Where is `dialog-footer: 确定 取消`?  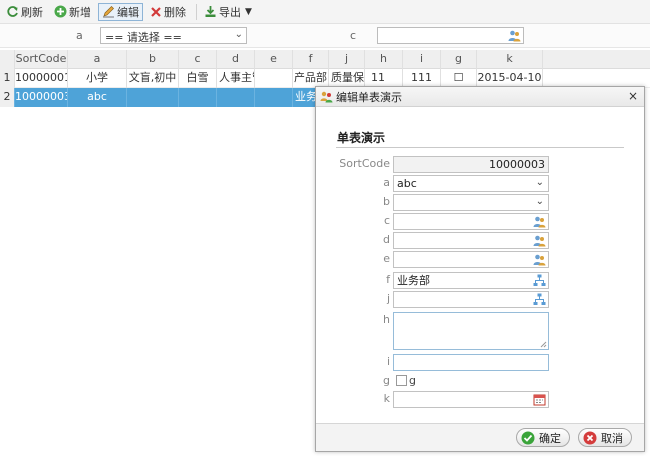
dialog-footer: 确定 取消 is located at coordinates (480, 437).